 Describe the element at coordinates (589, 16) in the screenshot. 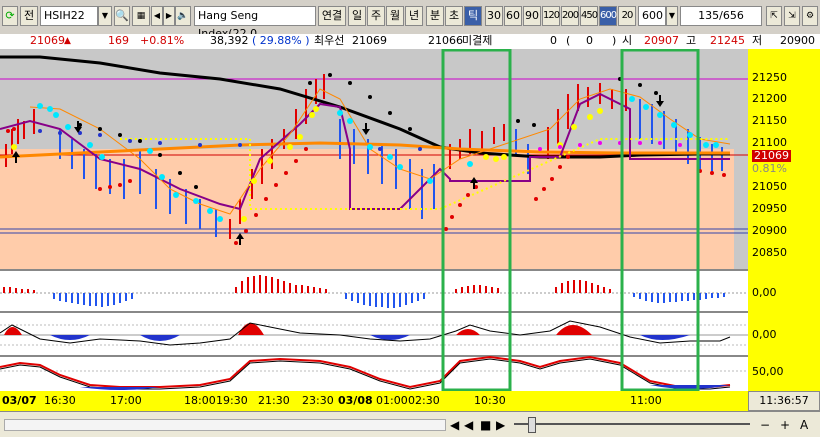

I see `interval-450: 450` at that location.